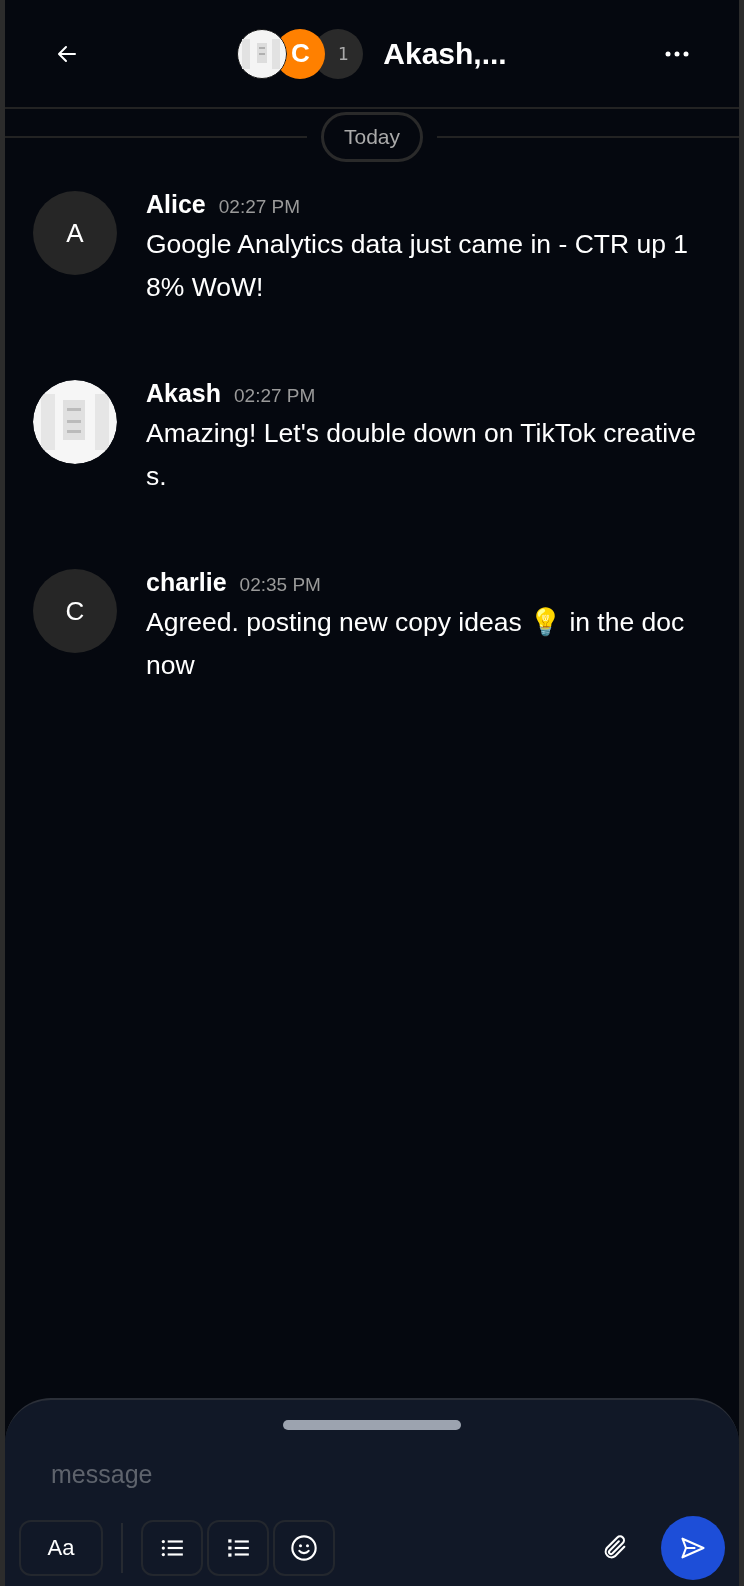 This screenshot has height=1586, width=744. What do you see at coordinates (280, 585) in the screenshot?
I see `timestamp: 02:35 PM` at bounding box center [280, 585].